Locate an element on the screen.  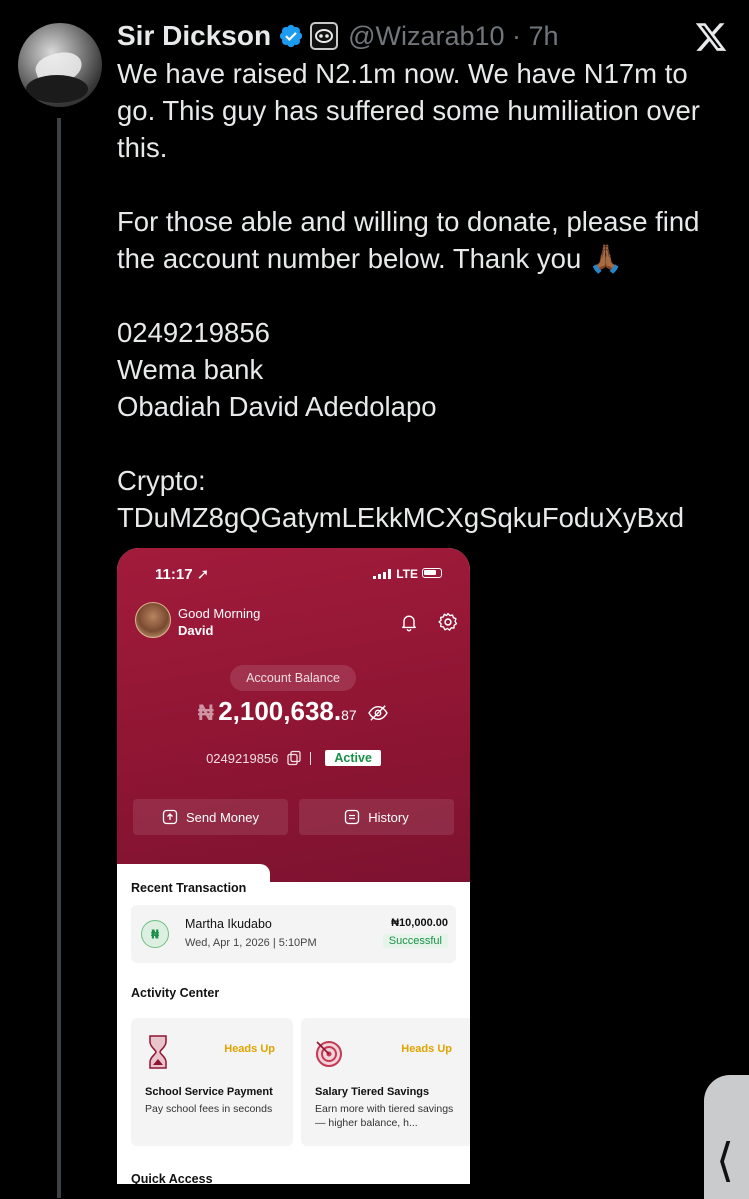
transaction-name: Martha Ikudabo is located at coordinates (228, 924).